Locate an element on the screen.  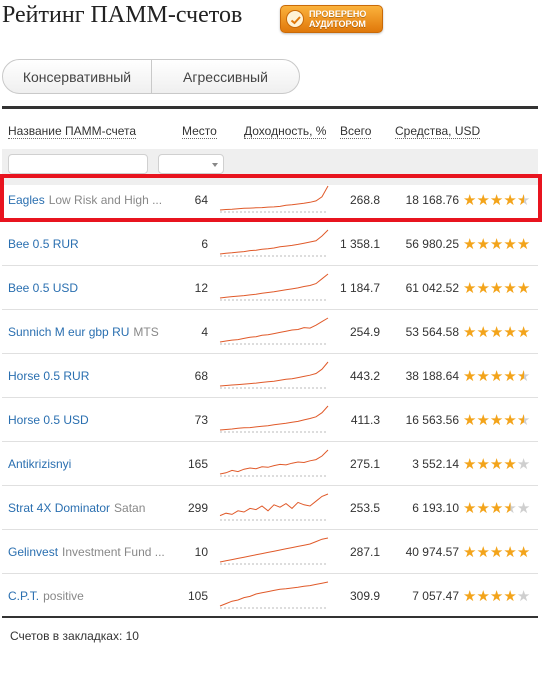
place-cell: 4 is located at coordinates (204, 332).